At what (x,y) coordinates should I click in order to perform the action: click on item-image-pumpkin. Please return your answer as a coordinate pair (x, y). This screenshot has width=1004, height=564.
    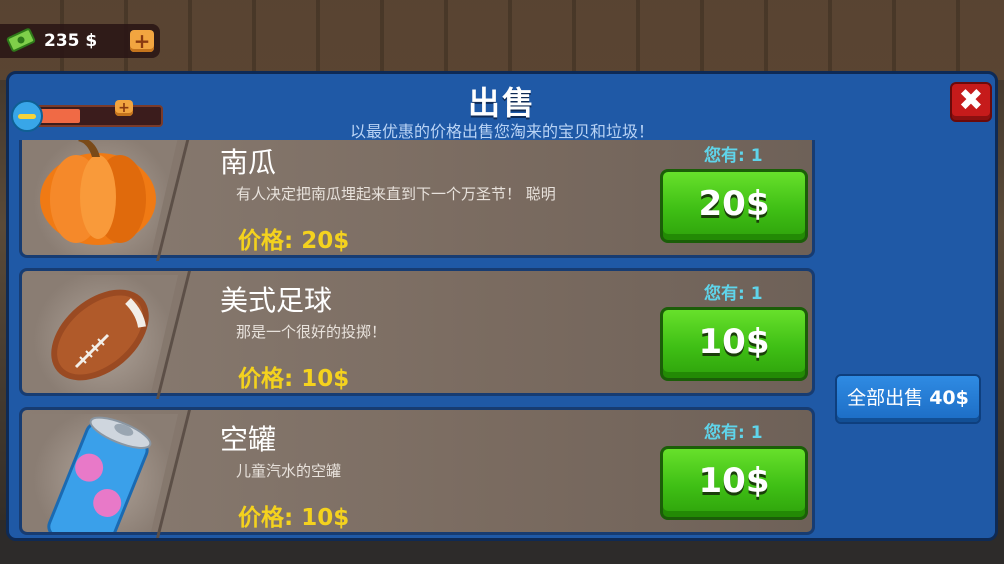
    Looking at the image, I should click on (103, 197).